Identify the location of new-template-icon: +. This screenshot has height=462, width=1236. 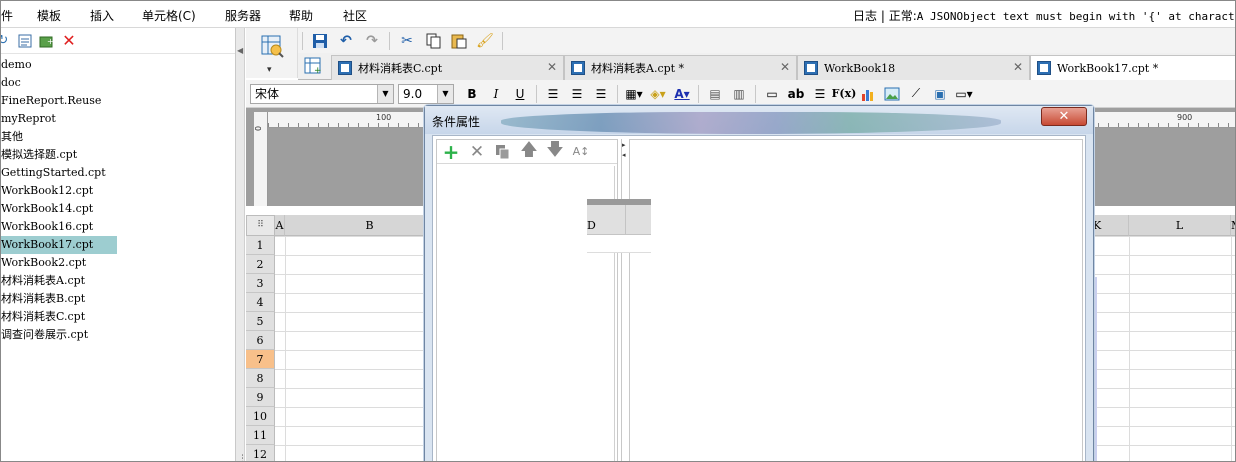
(313, 68).